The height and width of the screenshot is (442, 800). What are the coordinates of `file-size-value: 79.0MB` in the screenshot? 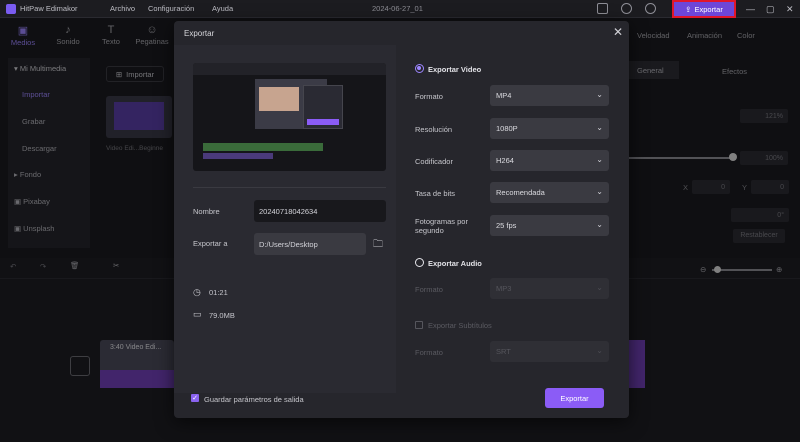 It's located at (222, 315).